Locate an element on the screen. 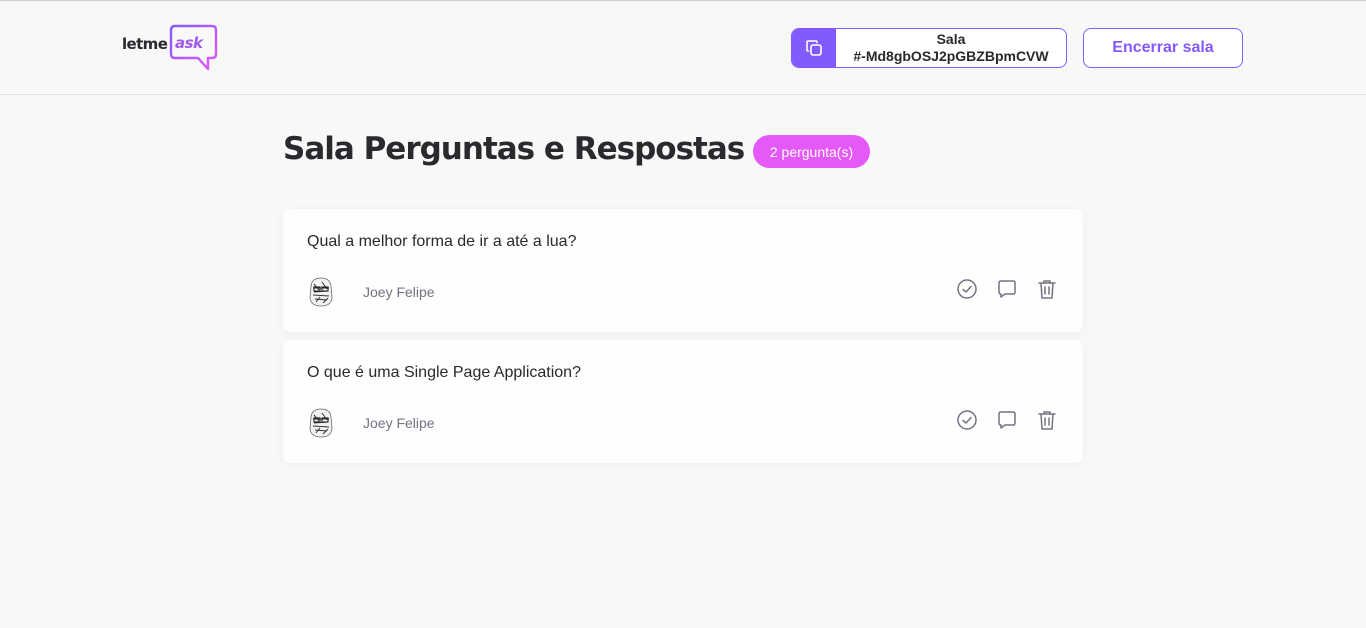  end-room-button: Encerrar sala is located at coordinates (1163, 48).